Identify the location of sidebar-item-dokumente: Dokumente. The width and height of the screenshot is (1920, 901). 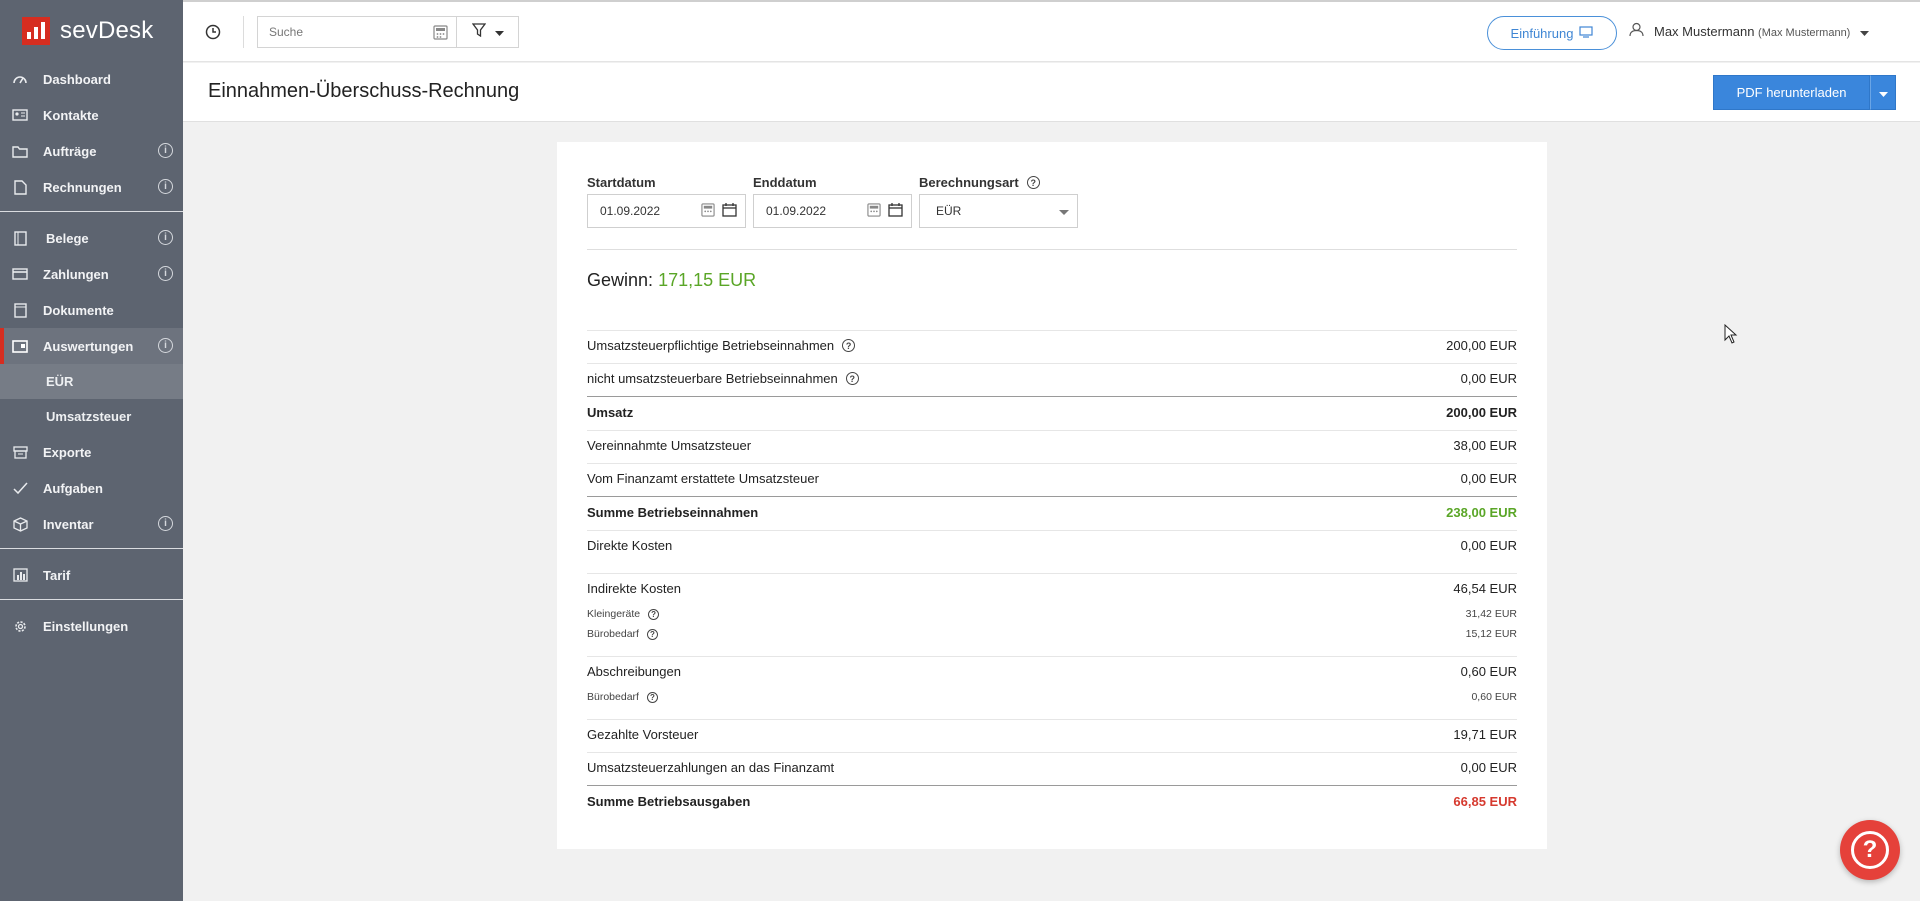
(91, 310).